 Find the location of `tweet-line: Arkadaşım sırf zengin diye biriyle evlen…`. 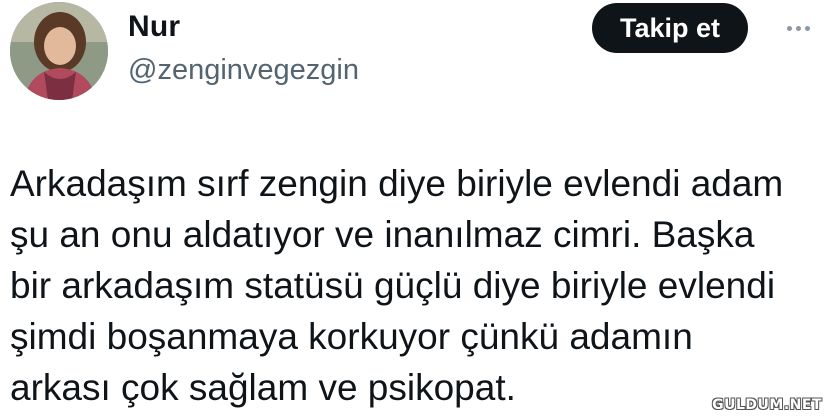

tweet-line: Arkadaşım sırf zengin diye biriyle evlen… is located at coordinates (397, 183).